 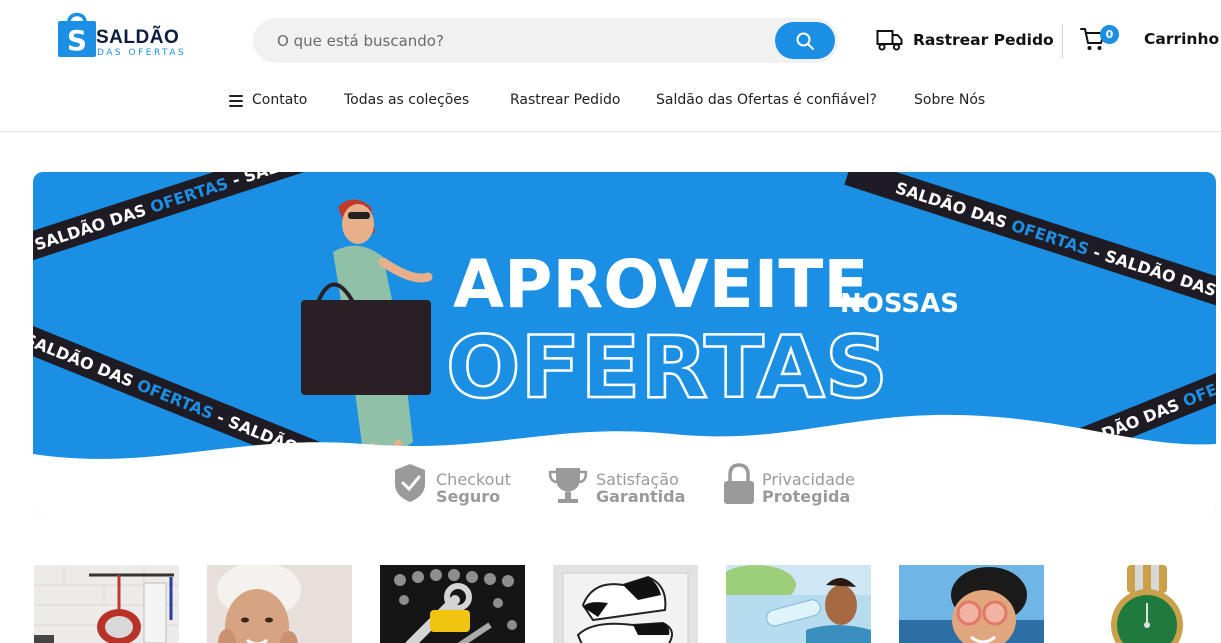 I want to click on product-tile-sneakers, so click(x=625, y=604).